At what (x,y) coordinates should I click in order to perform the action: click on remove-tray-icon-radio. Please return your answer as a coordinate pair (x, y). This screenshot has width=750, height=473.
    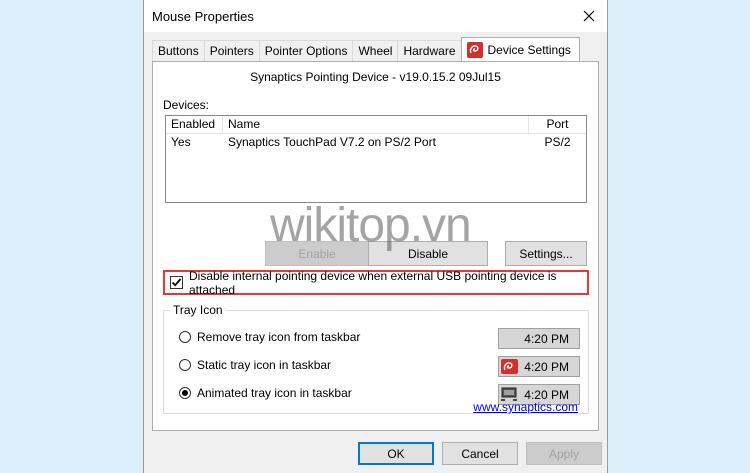
    Looking at the image, I should click on (185, 337).